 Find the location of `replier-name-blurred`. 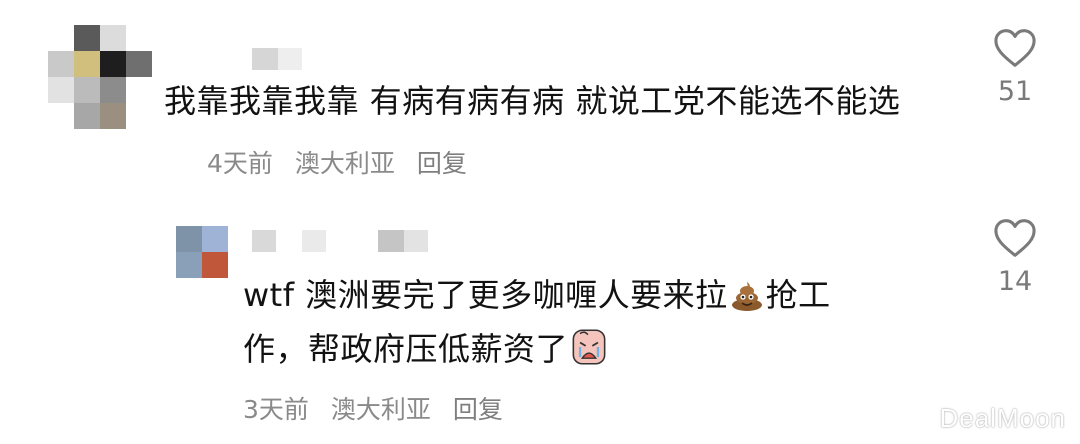

replier-name-blurred is located at coordinates (340, 241).